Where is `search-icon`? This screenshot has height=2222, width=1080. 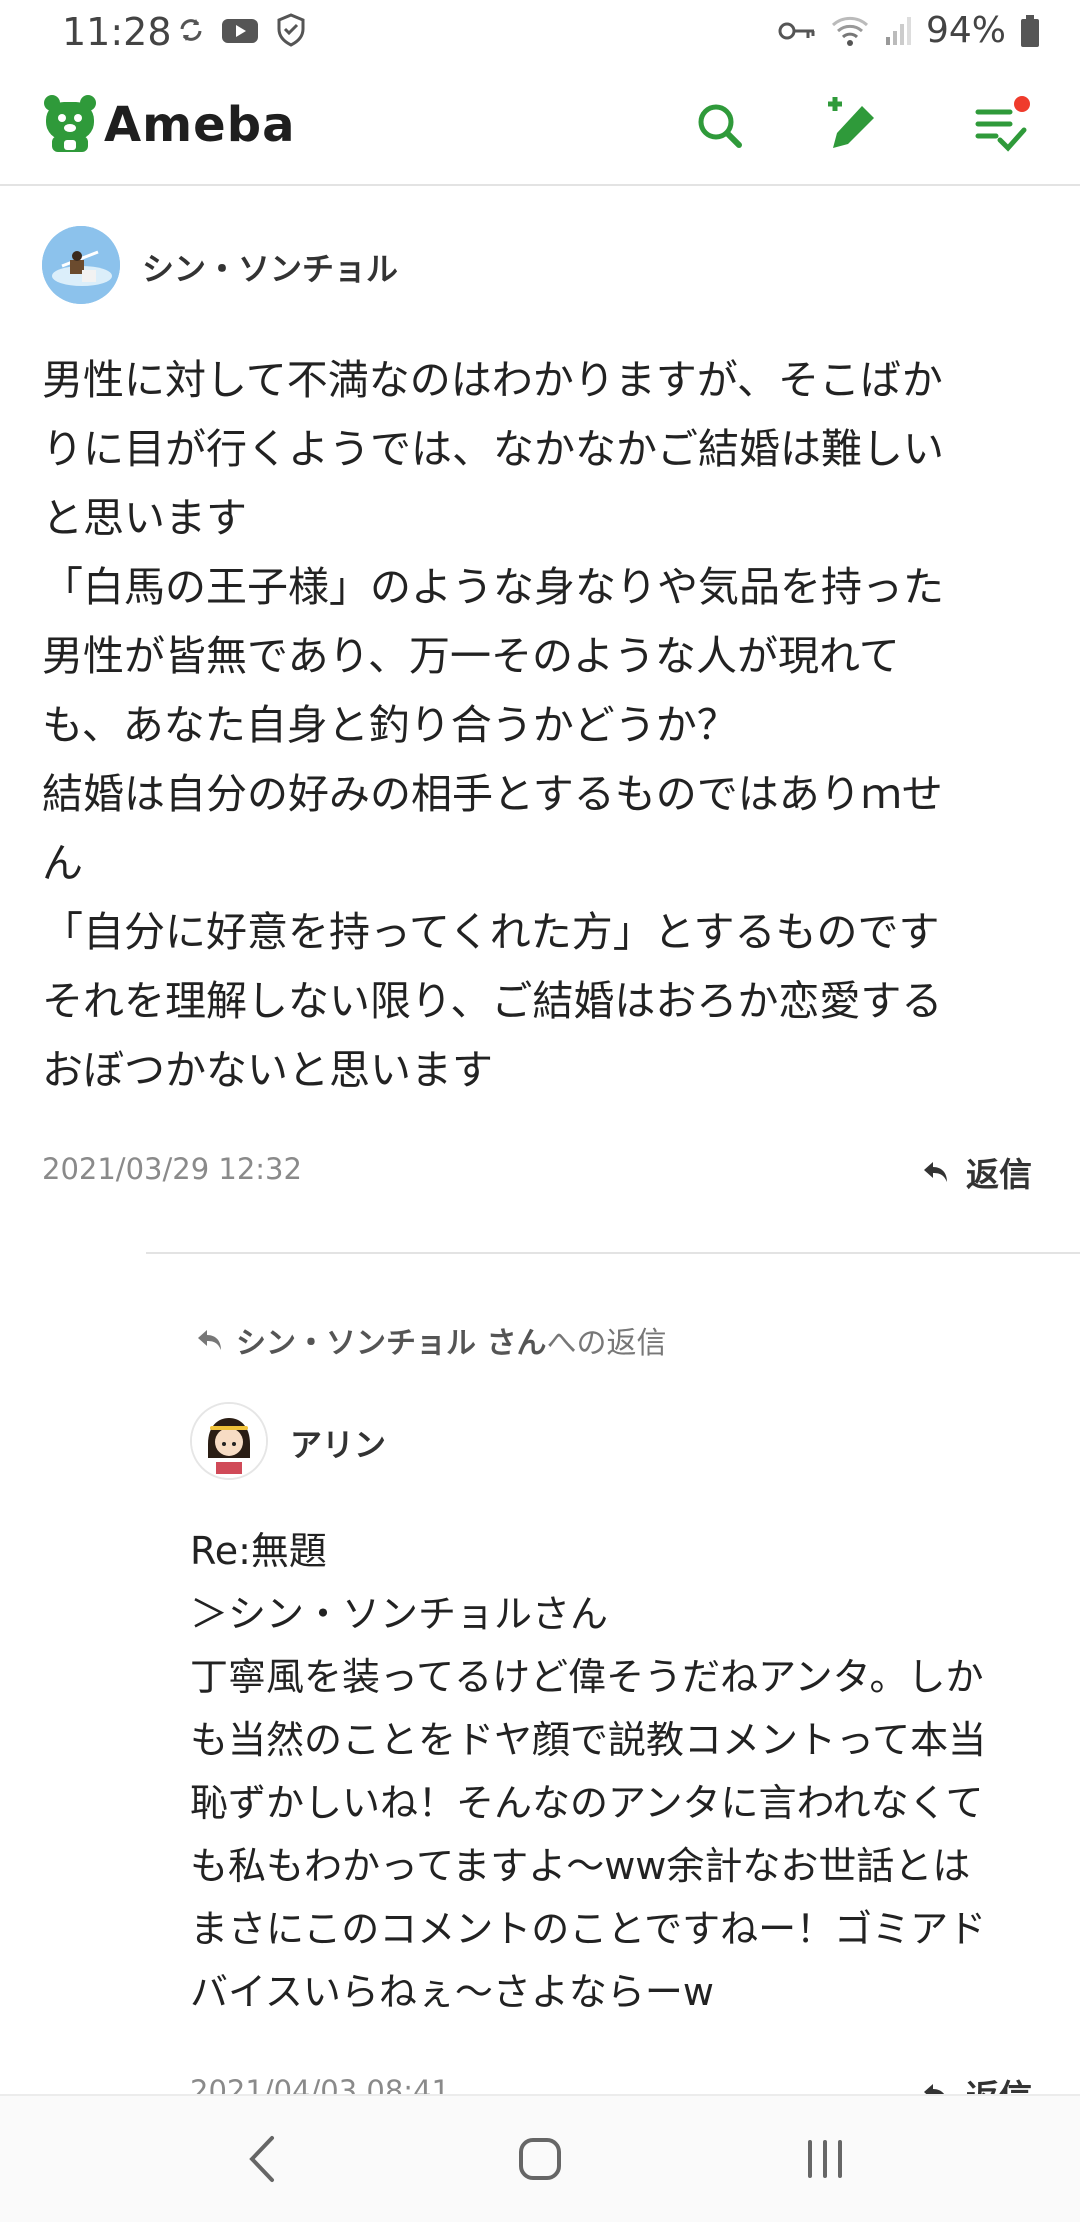
search-icon is located at coordinates (720, 126).